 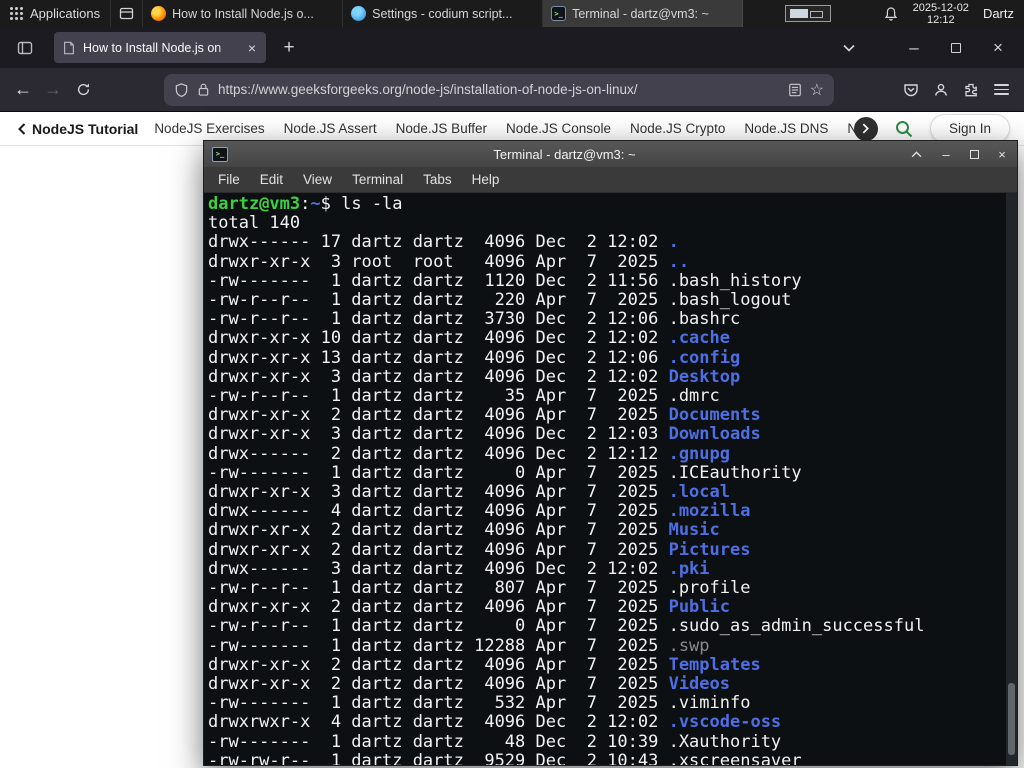 I want to click on grid-icon, so click(x=16, y=13).